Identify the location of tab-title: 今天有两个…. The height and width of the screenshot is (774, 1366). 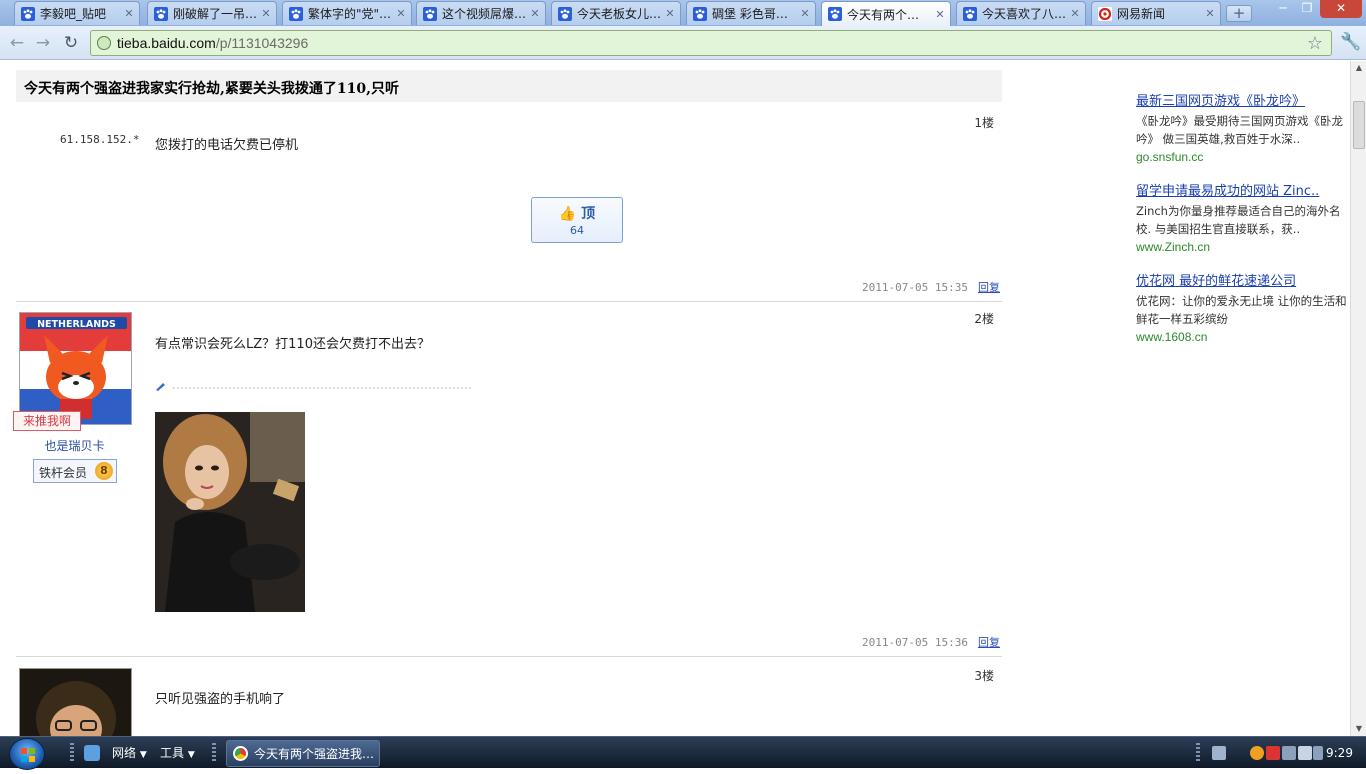
(883, 14).